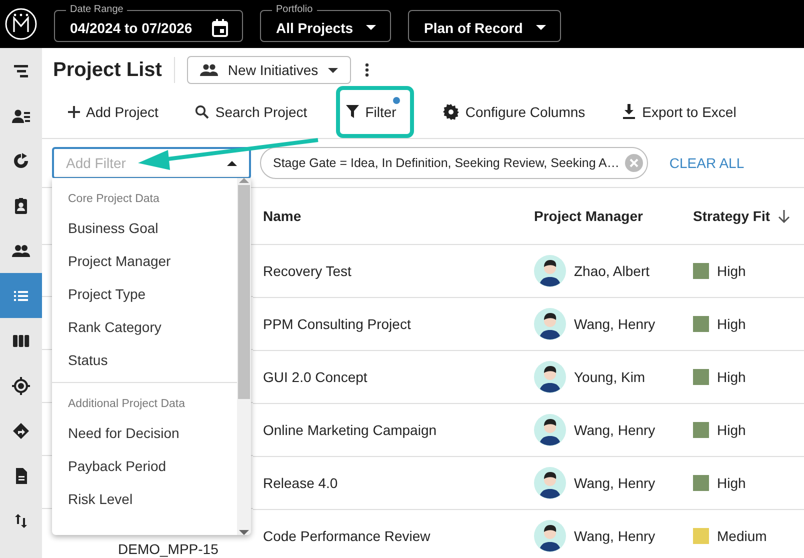 The height and width of the screenshot is (558, 804). Describe the element at coordinates (21, 115) in the screenshot. I see `contacts-icon` at that location.